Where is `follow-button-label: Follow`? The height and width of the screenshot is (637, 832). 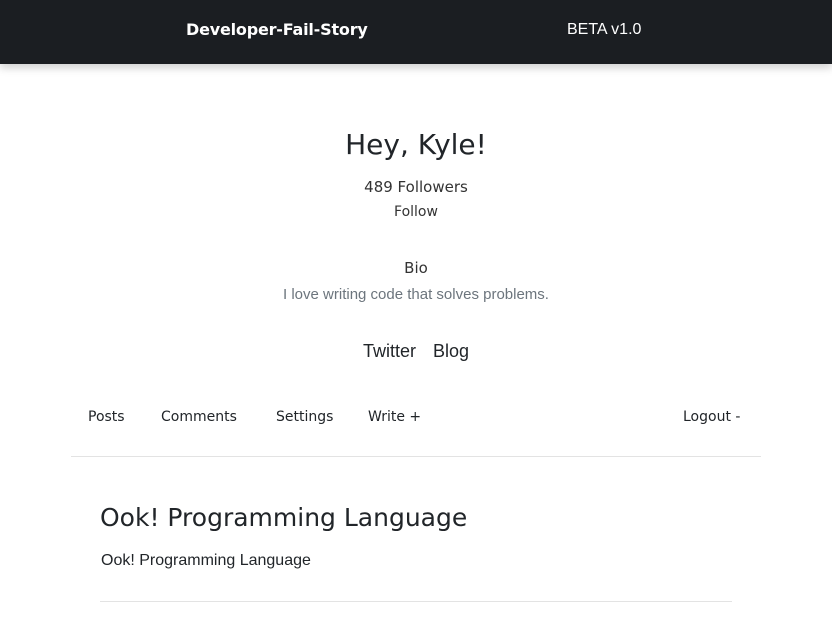 follow-button-label: Follow is located at coordinates (416, 212).